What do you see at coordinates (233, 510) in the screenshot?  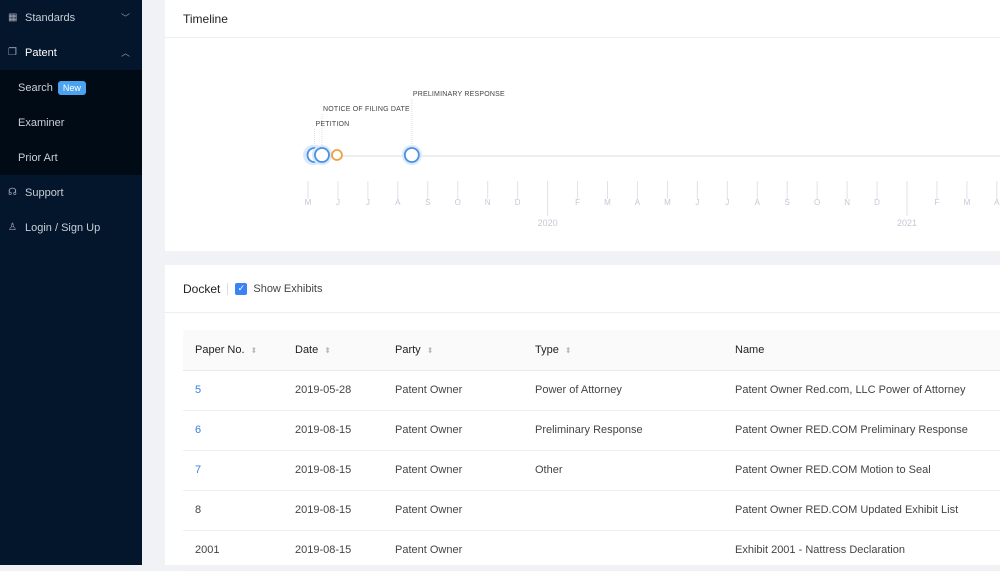 I see `table-cell: 8` at bounding box center [233, 510].